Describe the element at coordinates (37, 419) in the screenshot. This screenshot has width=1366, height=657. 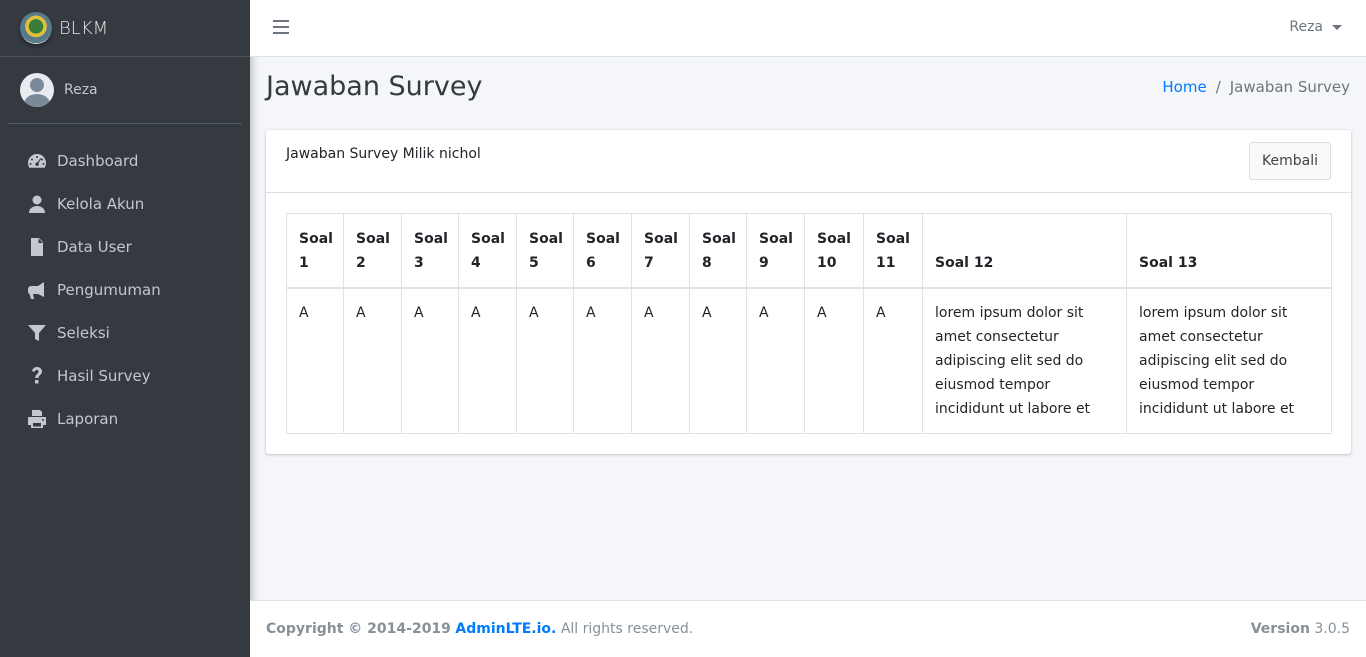
I see `print-icon` at that location.